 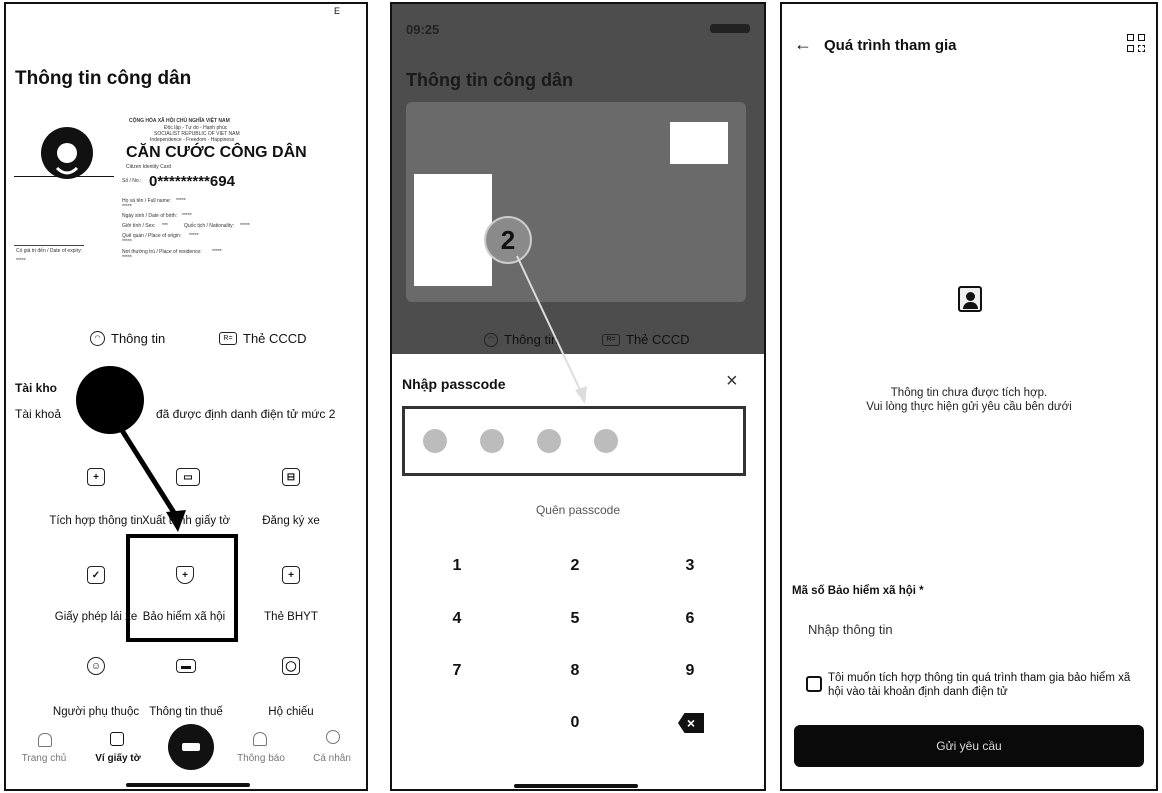 What do you see at coordinates (970, 299) in the screenshot?
I see `user-placeholder-icon` at bounding box center [970, 299].